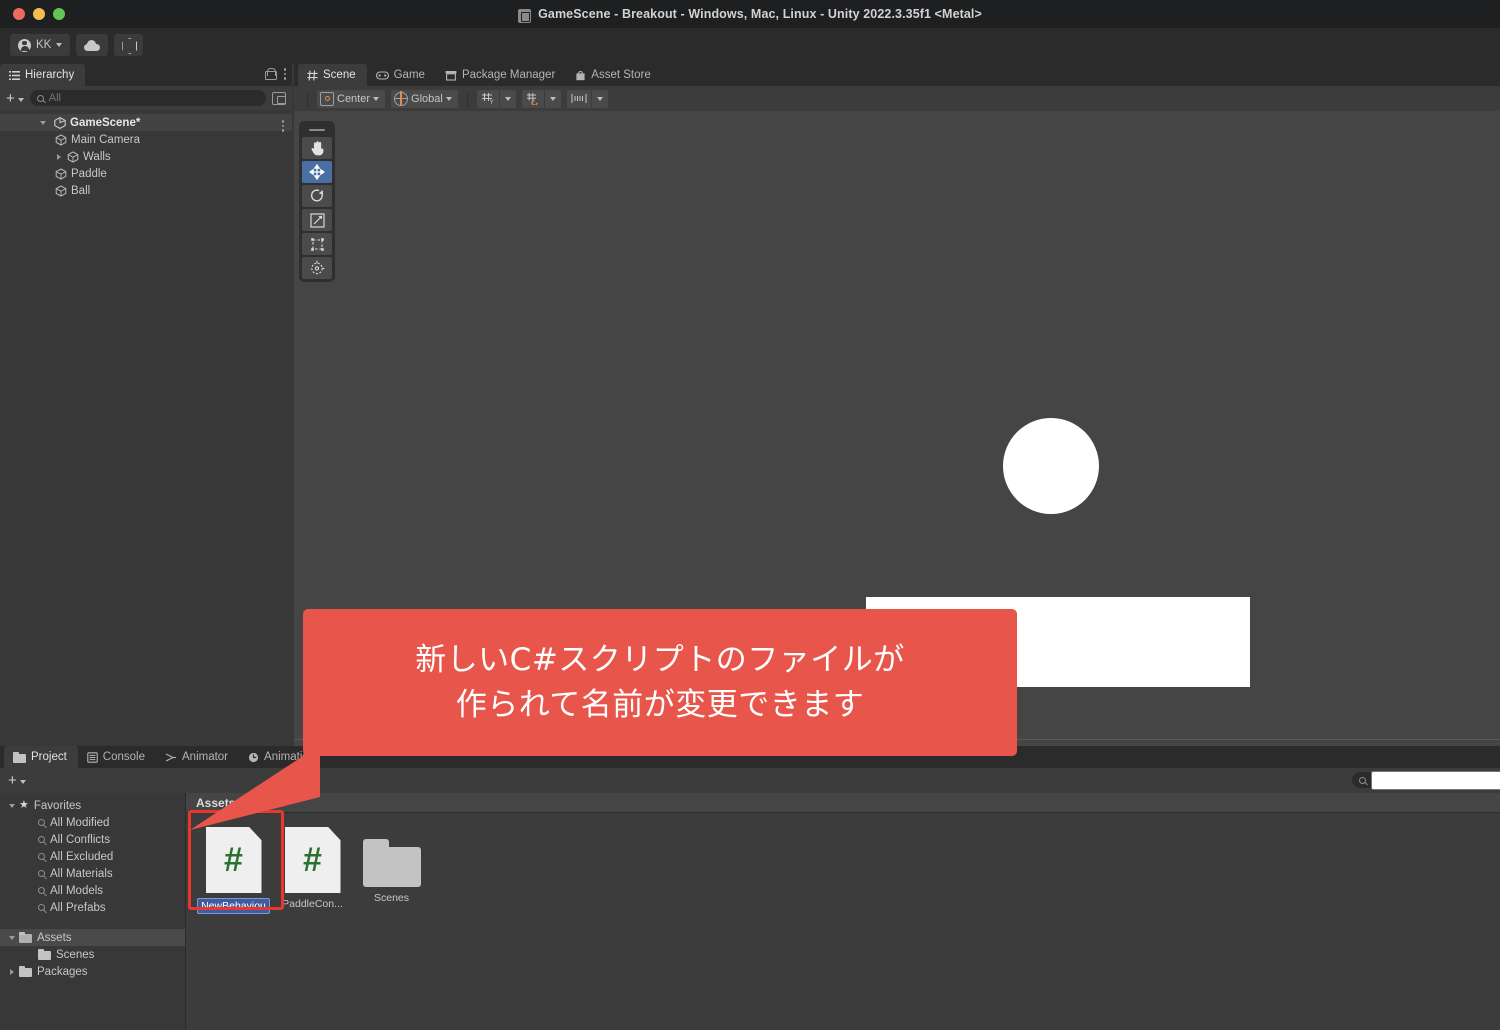 The height and width of the screenshot is (1030, 1500). Describe the element at coordinates (279, 98) in the screenshot. I see `hierarchy-window-icon` at that location.